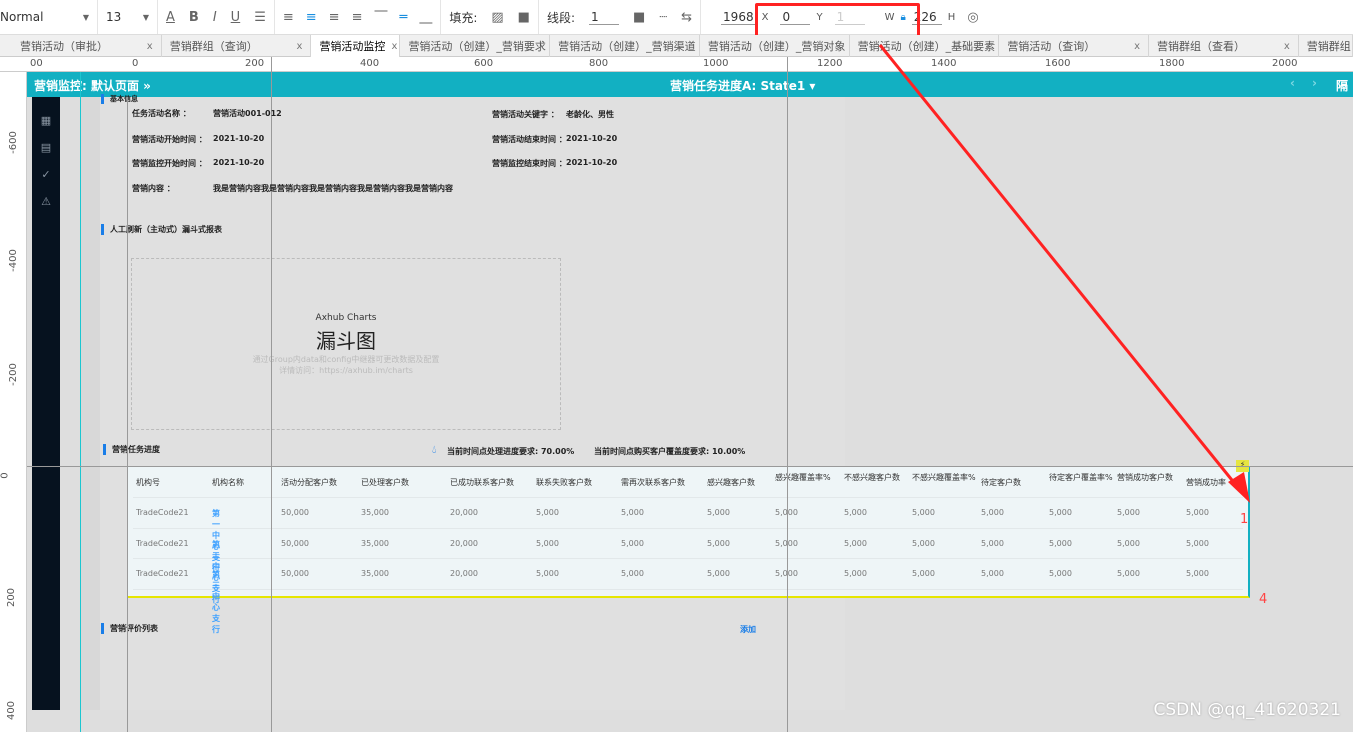  Describe the element at coordinates (346, 370) in the screenshot. I see `chart-link: 详情访问：https://axhub.im/charts` at that location.